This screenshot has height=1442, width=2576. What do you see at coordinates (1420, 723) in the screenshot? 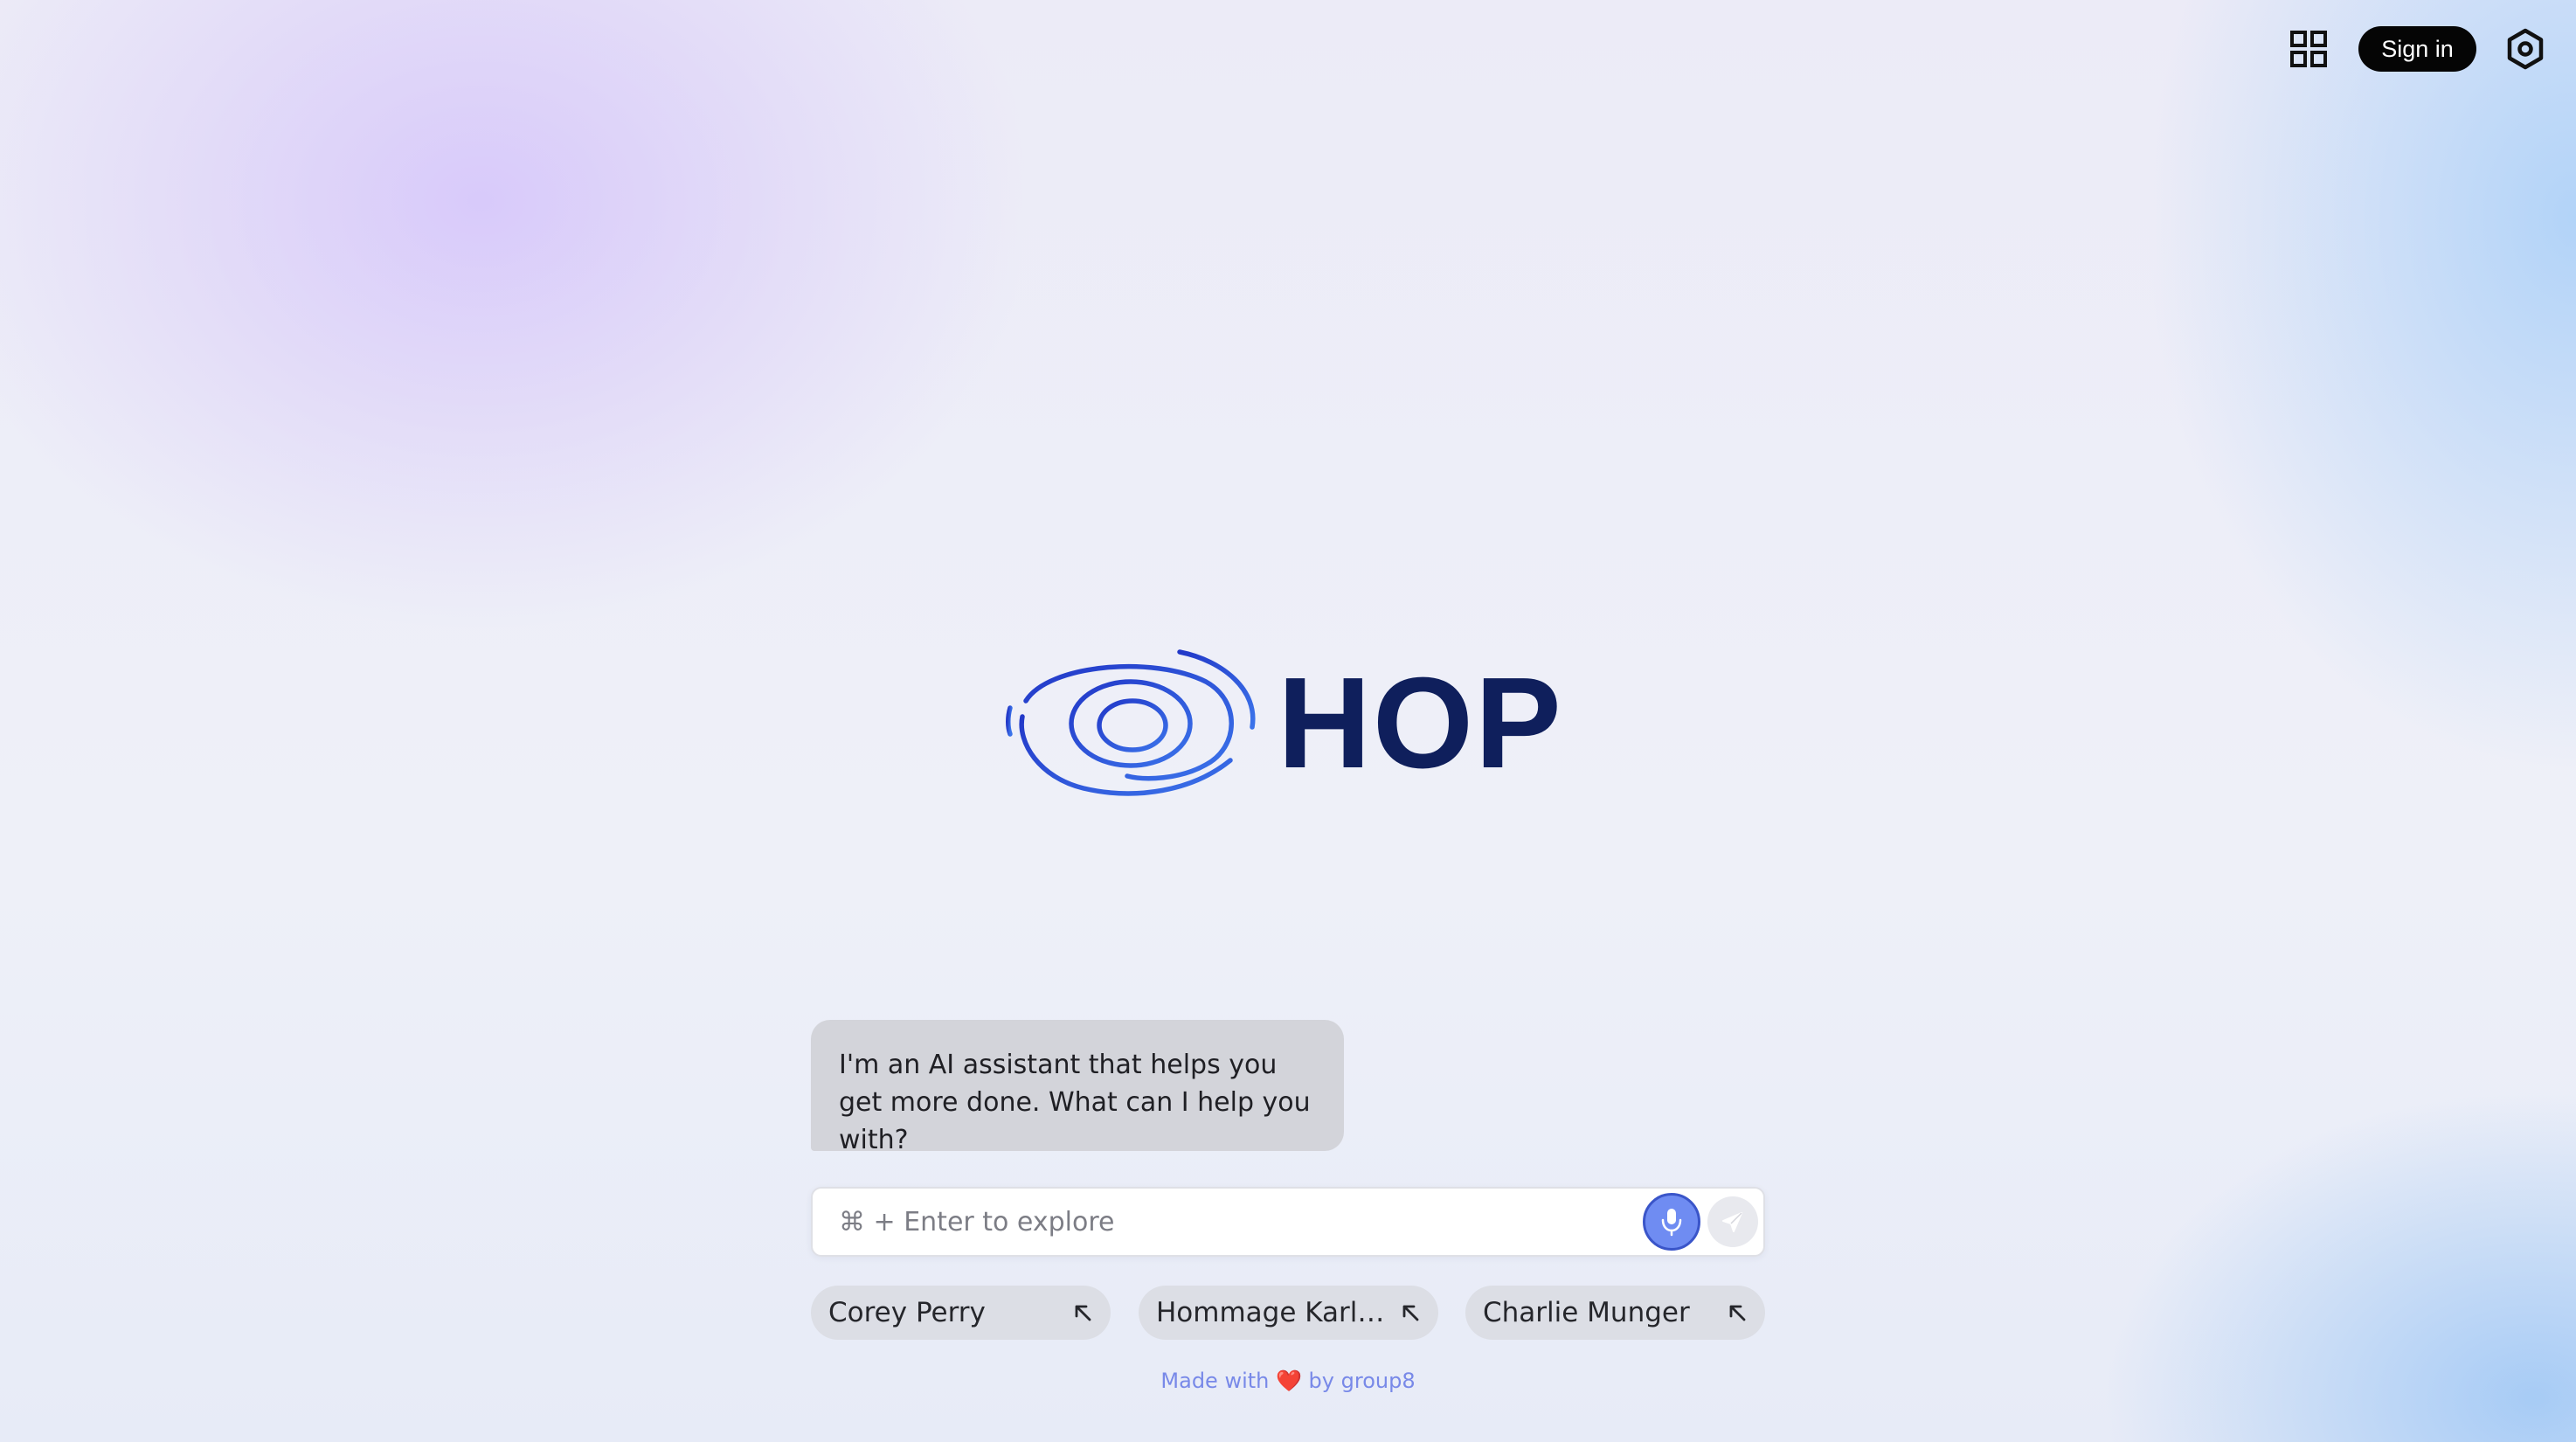
I see `brand-name: HOP` at bounding box center [1420, 723].